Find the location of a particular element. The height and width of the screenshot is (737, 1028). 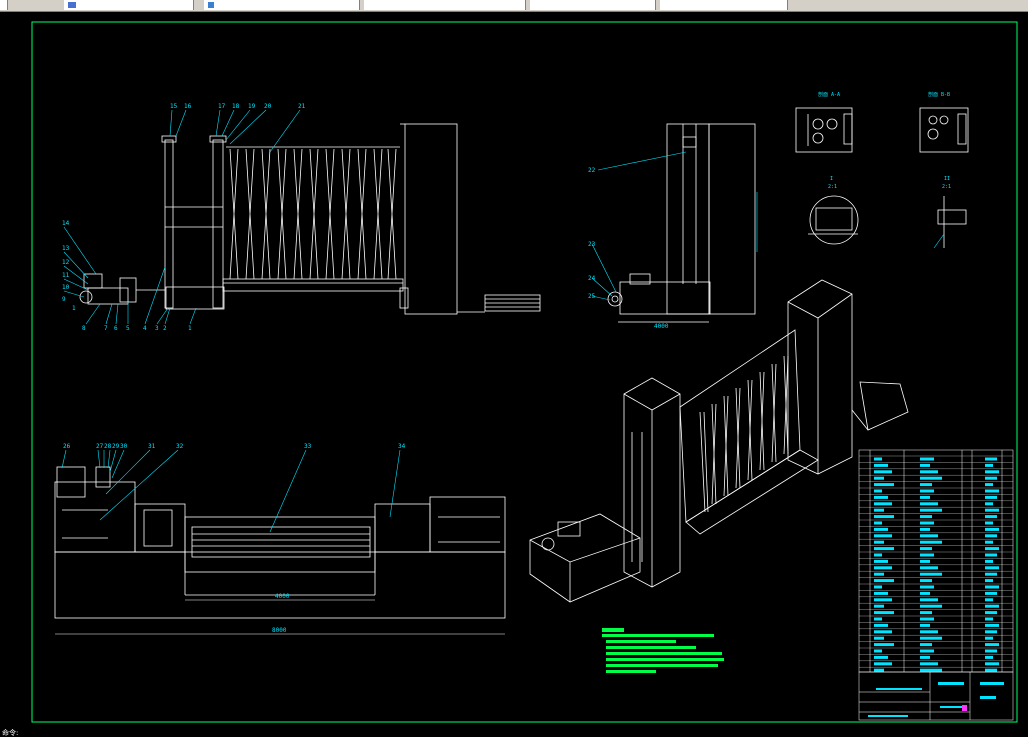

command-line: 命令: is located at coordinates (31, 733).